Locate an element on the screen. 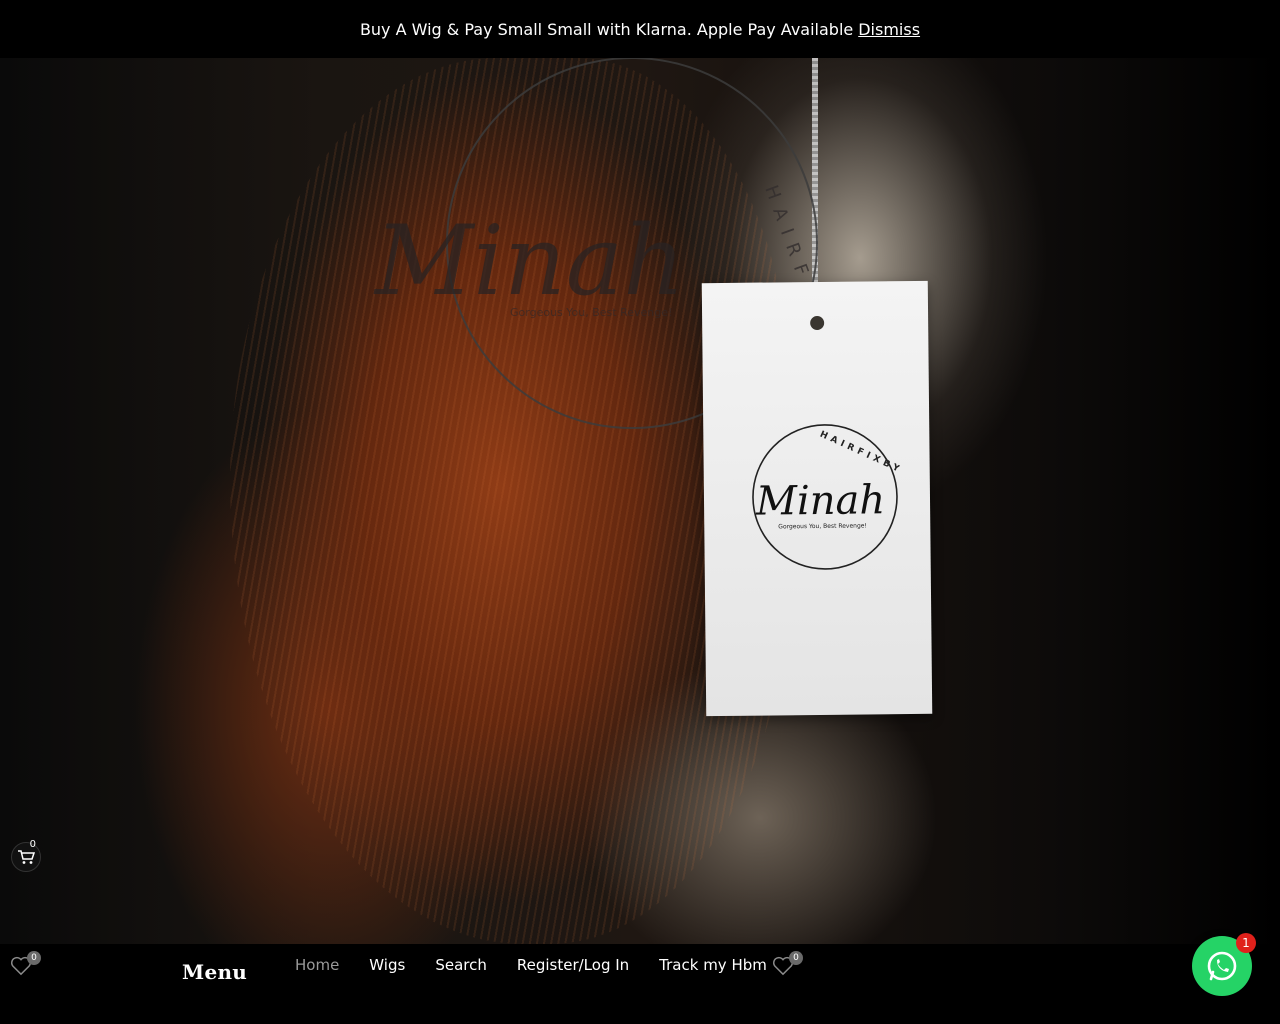 The width and height of the screenshot is (1280, 1024). nav-track-order: Track my Hbm is located at coordinates (713, 965).